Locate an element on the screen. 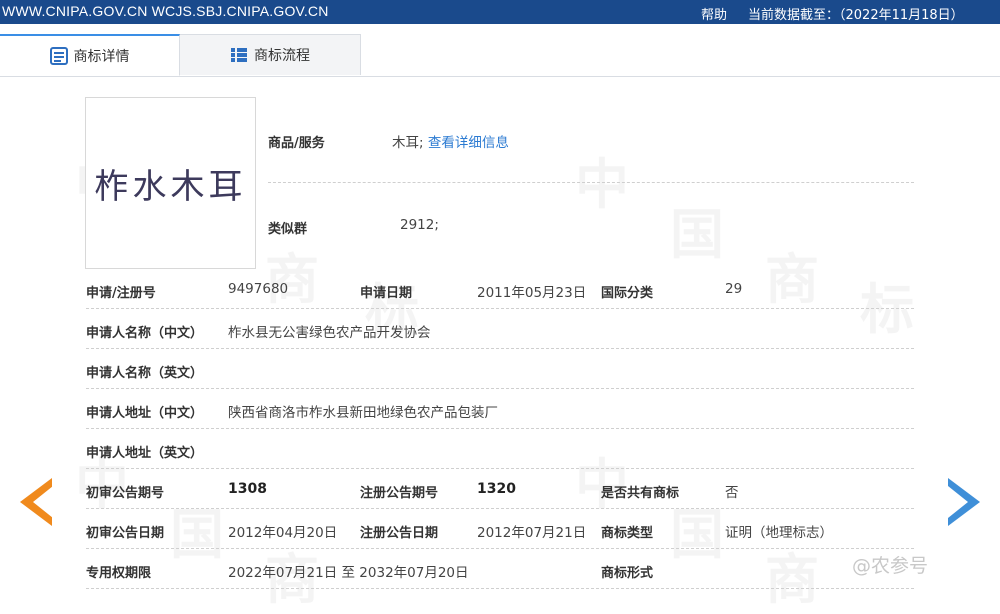 Image resolution: width=1000 pixels, height=614 pixels. tab-trademark-process: 商标流程 is located at coordinates (270, 54).